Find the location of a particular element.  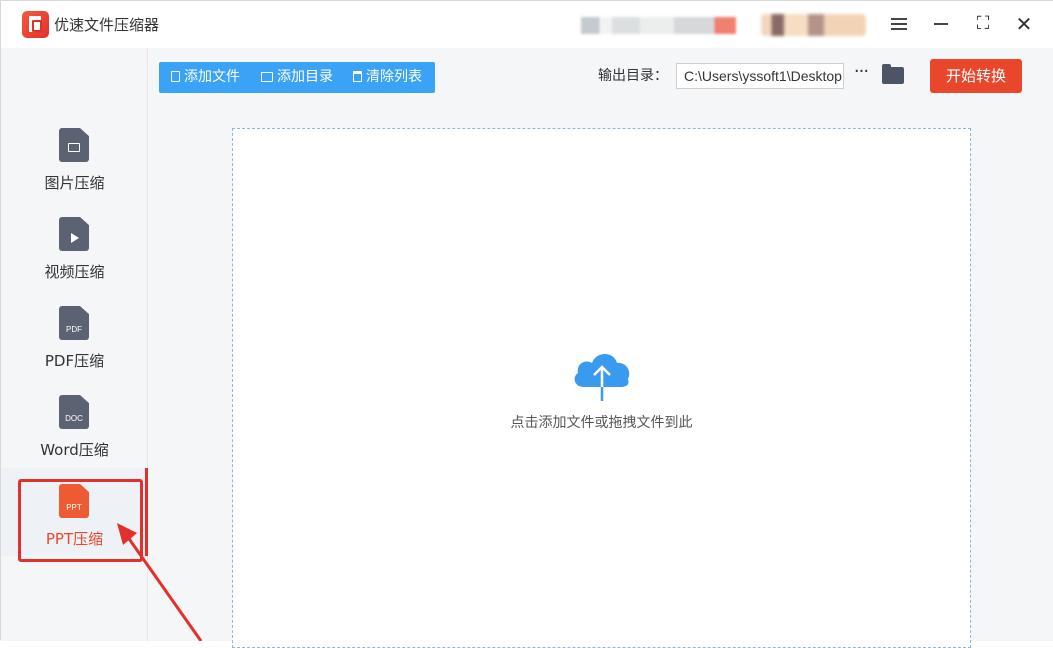

sidebar-item-label: Word压缩 is located at coordinates (74, 450).